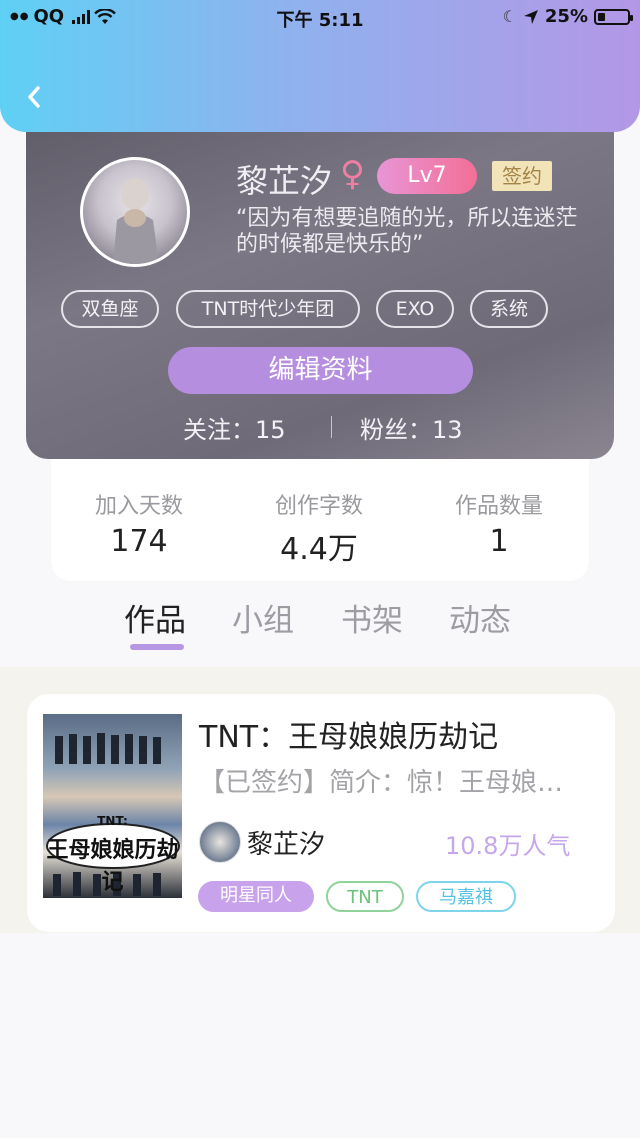  I want to click on stat-join-days: 加入天数 174, so click(139, 523).